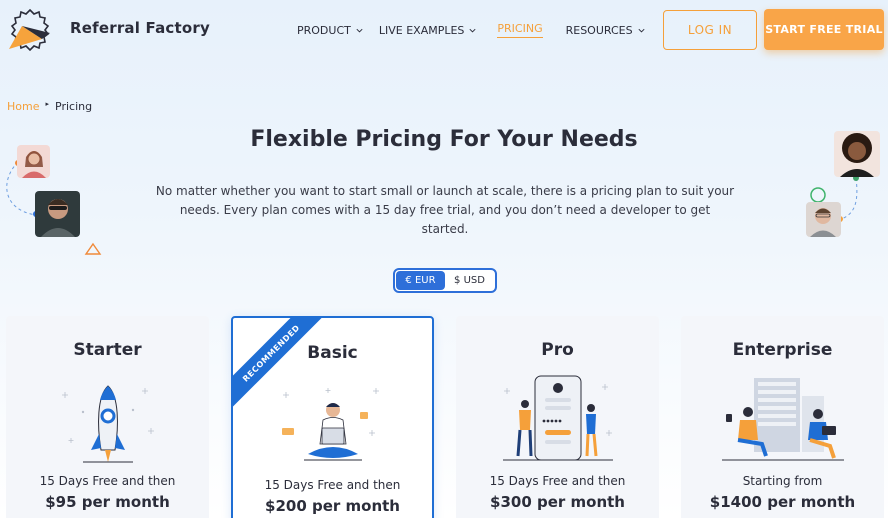  Describe the element at coordinates (469, 280) in the screenshot. I see `currency-usd-option: $ USD` at that location.